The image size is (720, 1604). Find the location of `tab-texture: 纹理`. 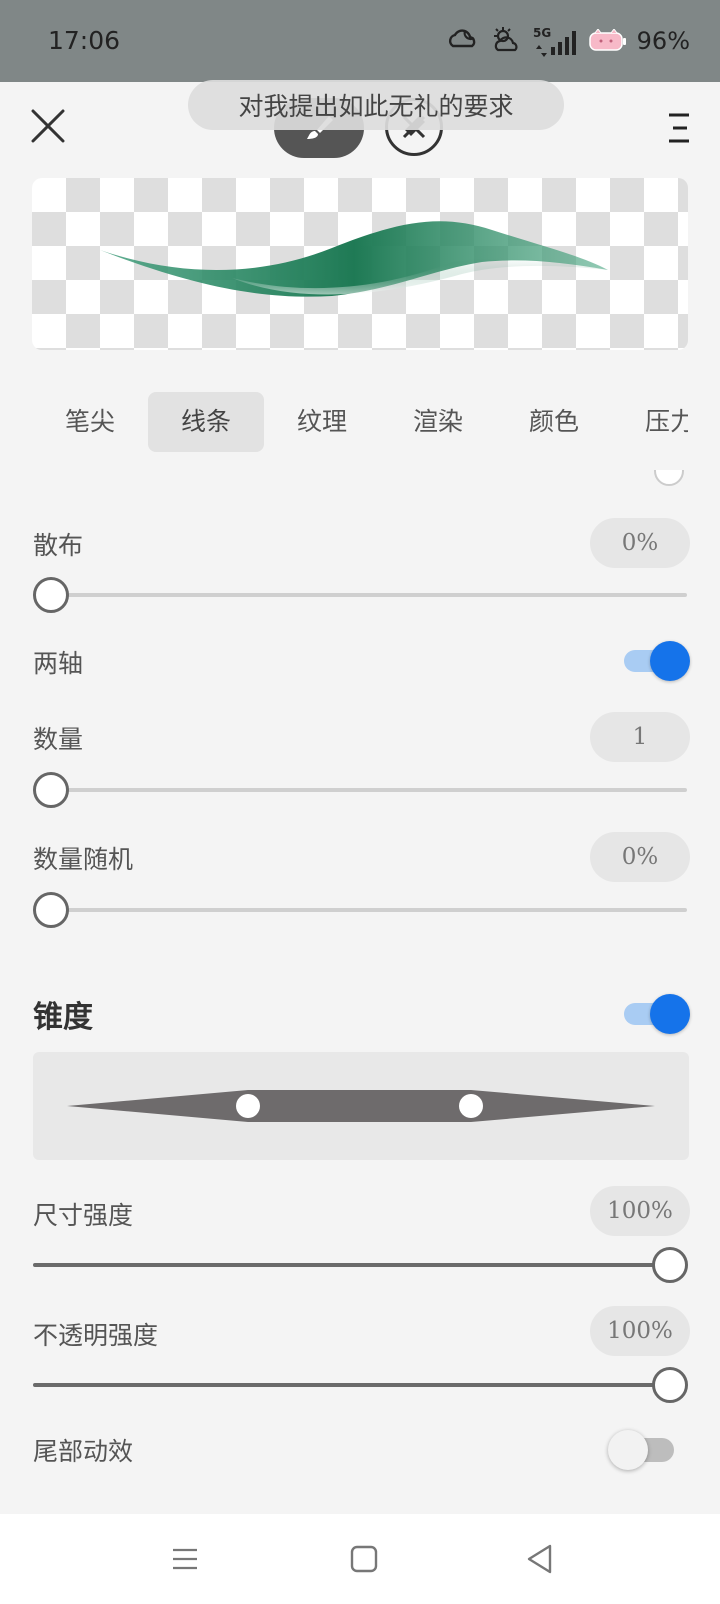

tab-texture: 纹理 is located at coordinates (322, 422).